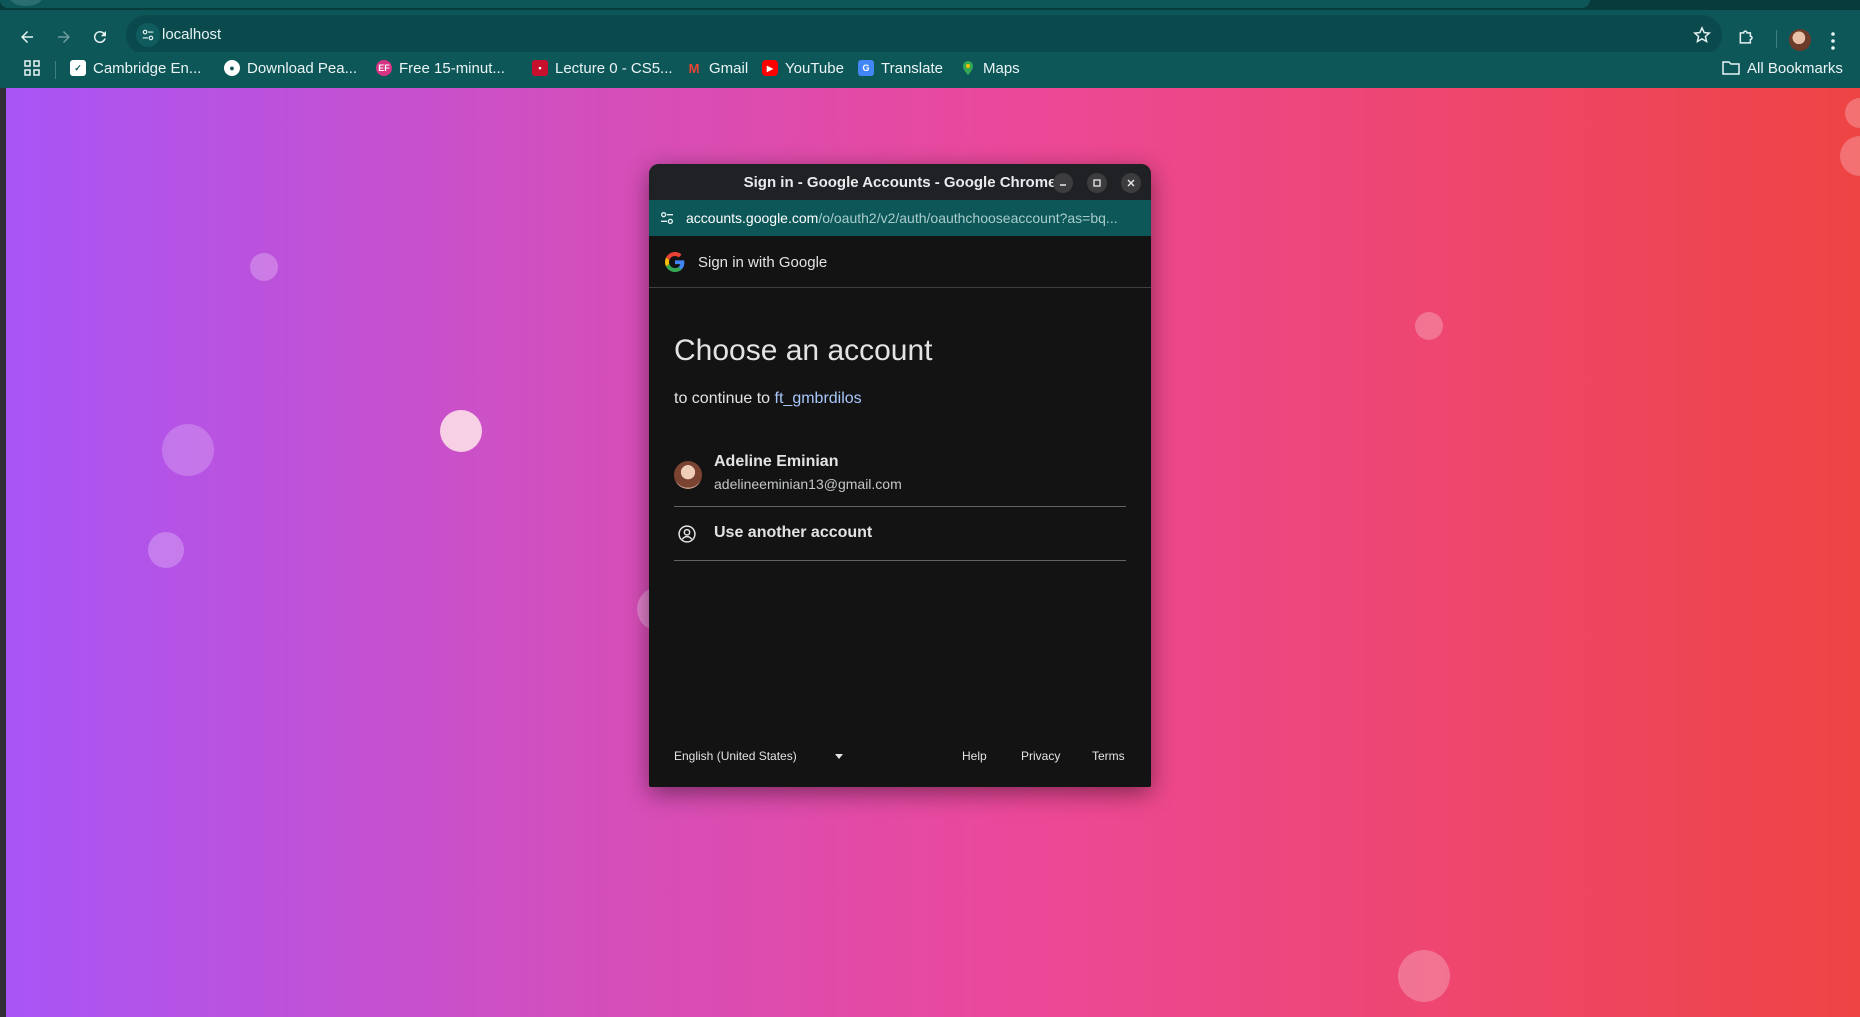  I want to click on bookmarks-separator, so click(55, 70).